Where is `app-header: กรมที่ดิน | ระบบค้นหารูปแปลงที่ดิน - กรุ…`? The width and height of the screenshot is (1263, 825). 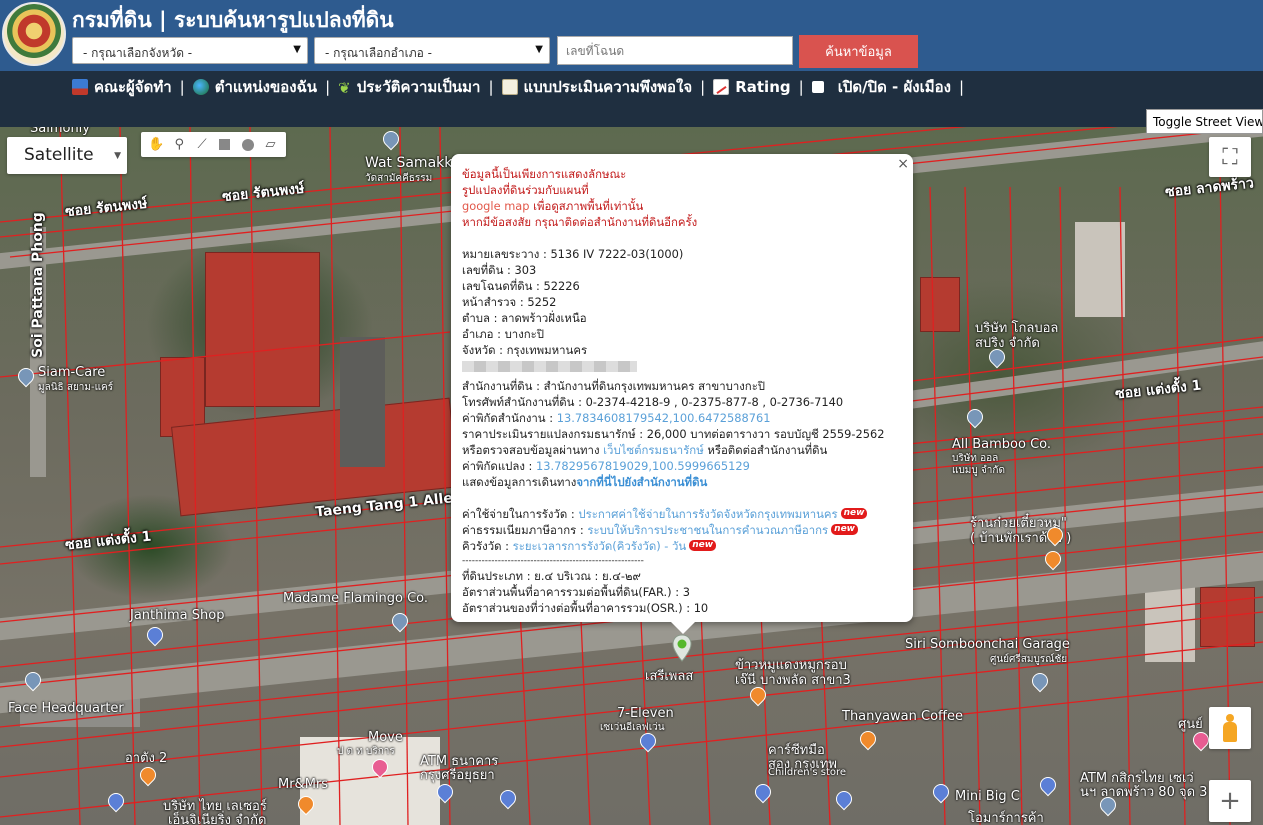 app-header: กรมที่ดิน | ระบบค้นหารูปแปลงที่ดิน - กรุ… is located at coordinates (631, 35).